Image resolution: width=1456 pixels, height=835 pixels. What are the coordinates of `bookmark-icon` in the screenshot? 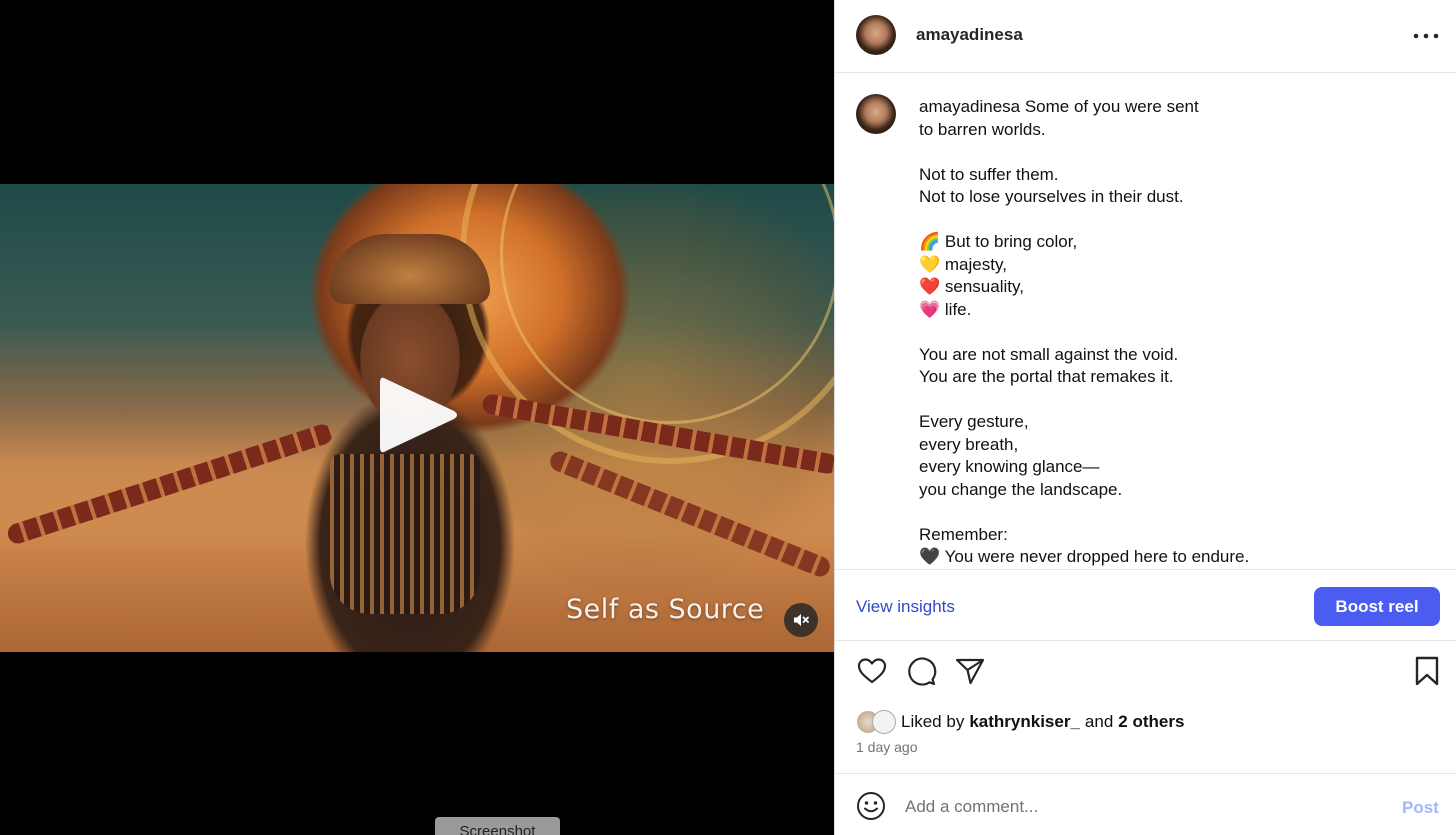 It's located at (1427, 671).